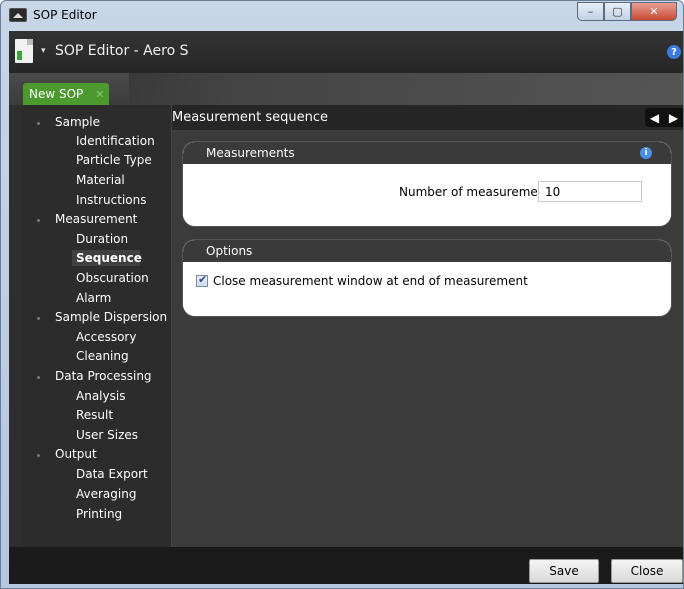 Image resolution: width=684 pixels, height=589 pixels. Describe the element at coordinates (664, 117) in the screenshot. I see `page-navigation: ◀ ▶` at that location.